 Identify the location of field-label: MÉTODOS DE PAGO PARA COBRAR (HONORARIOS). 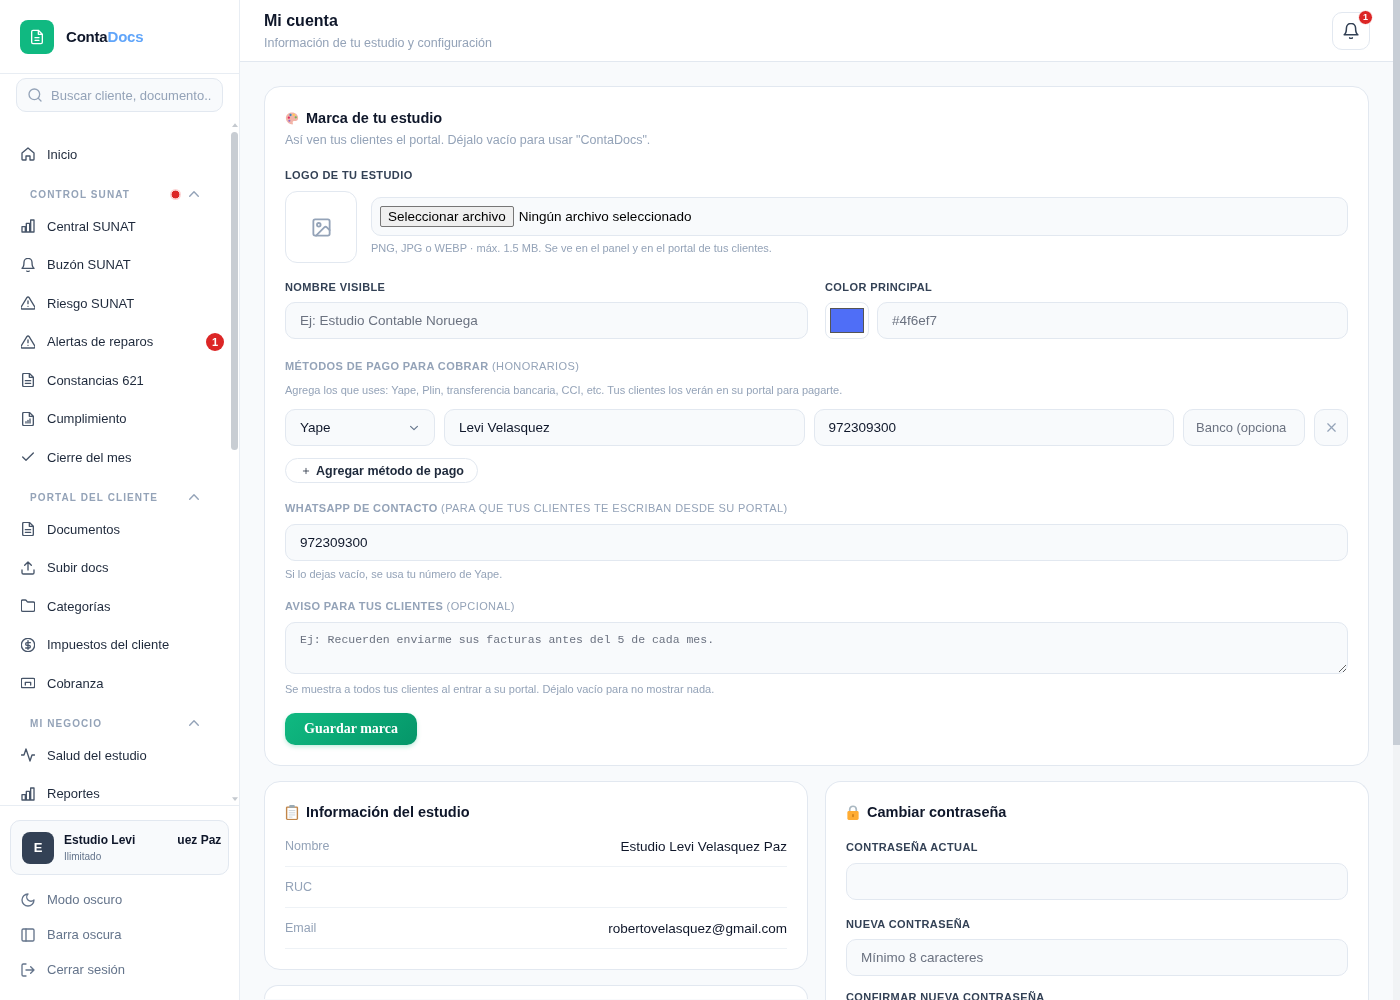
(433, 366).